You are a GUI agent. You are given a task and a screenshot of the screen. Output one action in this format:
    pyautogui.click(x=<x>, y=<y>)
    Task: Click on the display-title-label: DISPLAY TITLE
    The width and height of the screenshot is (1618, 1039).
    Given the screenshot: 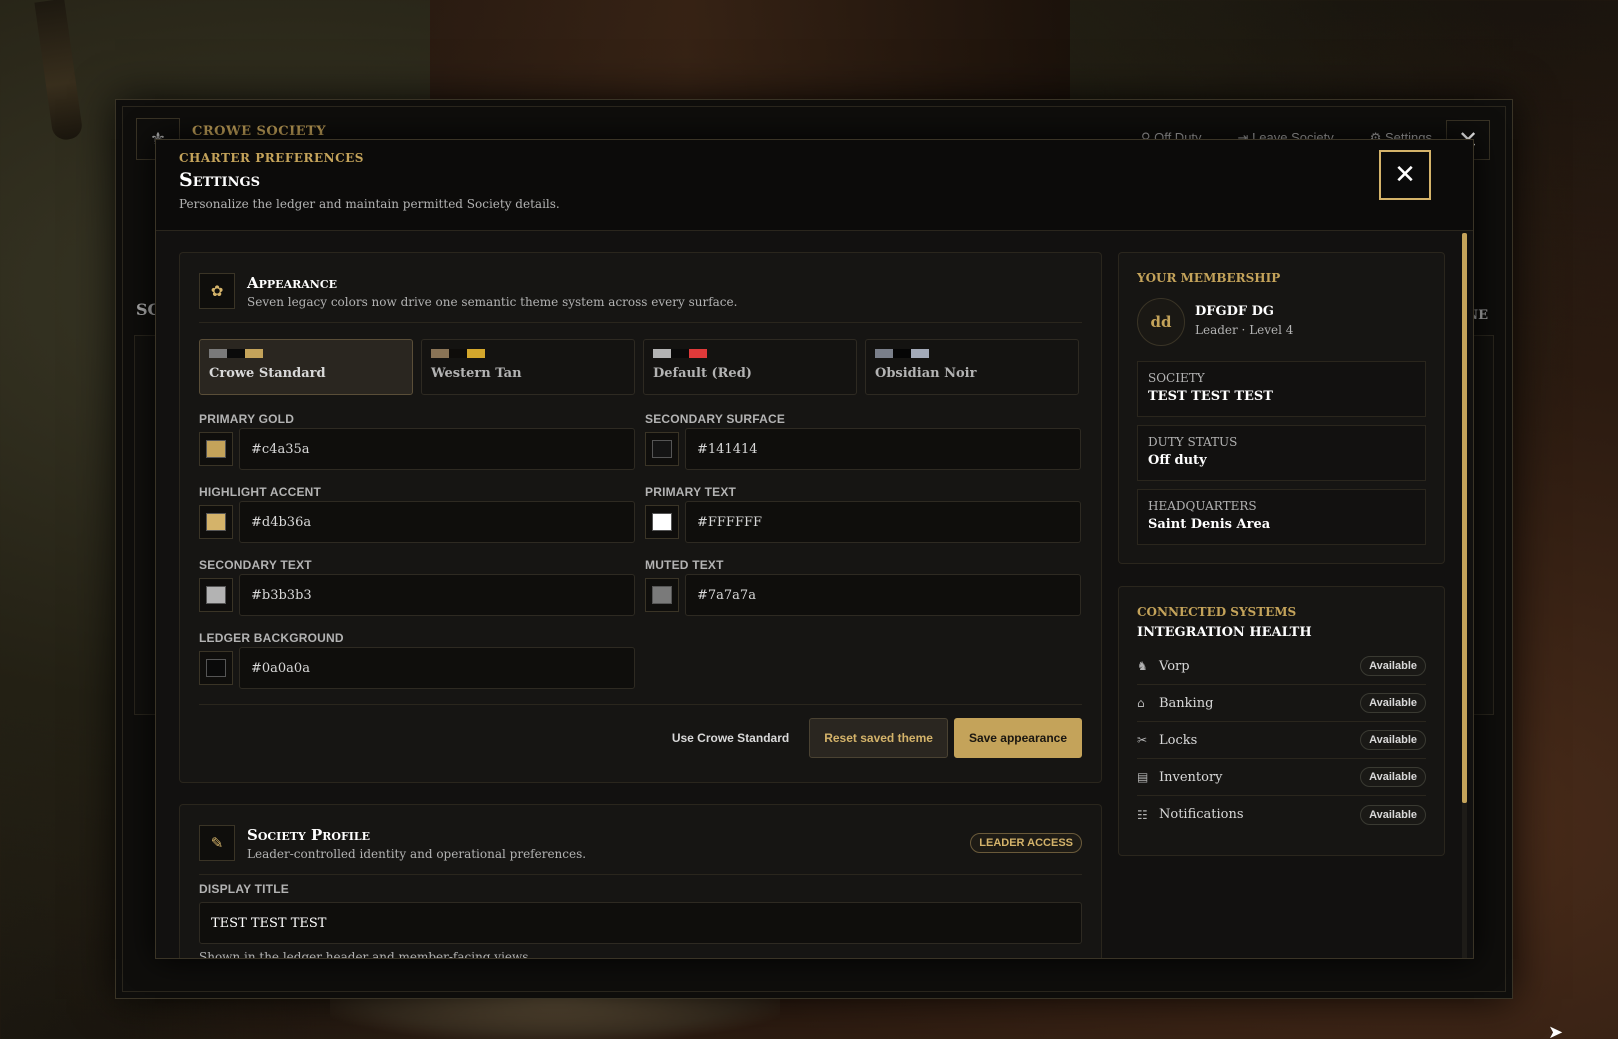 What is the action you would take?
    pyautogui.click(x=244, y=889)
    